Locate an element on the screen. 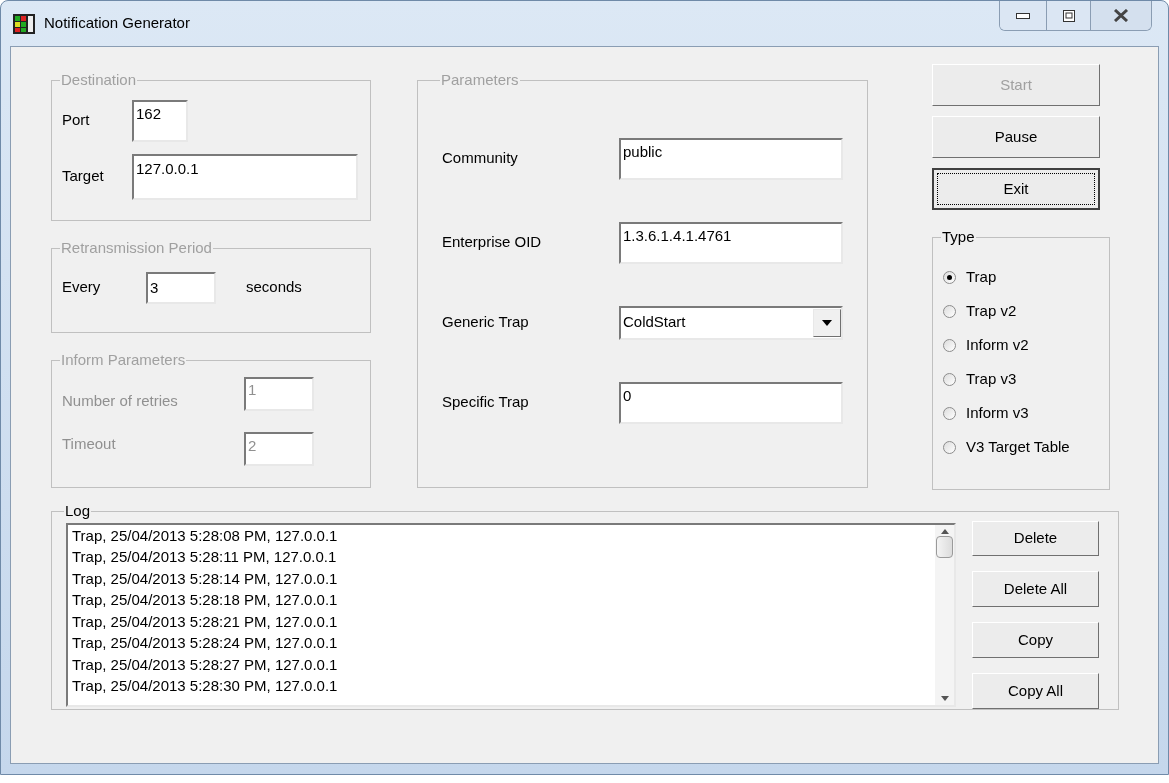  maximize-icon is located at coordinates (1068, 15).